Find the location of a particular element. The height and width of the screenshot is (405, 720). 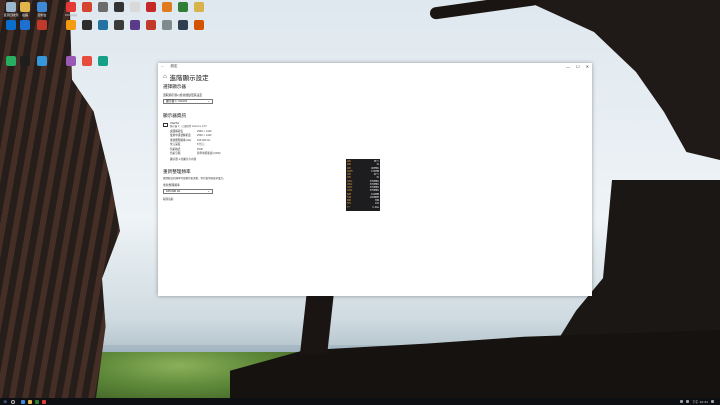

network-icon is located at coordinates (682, 401).